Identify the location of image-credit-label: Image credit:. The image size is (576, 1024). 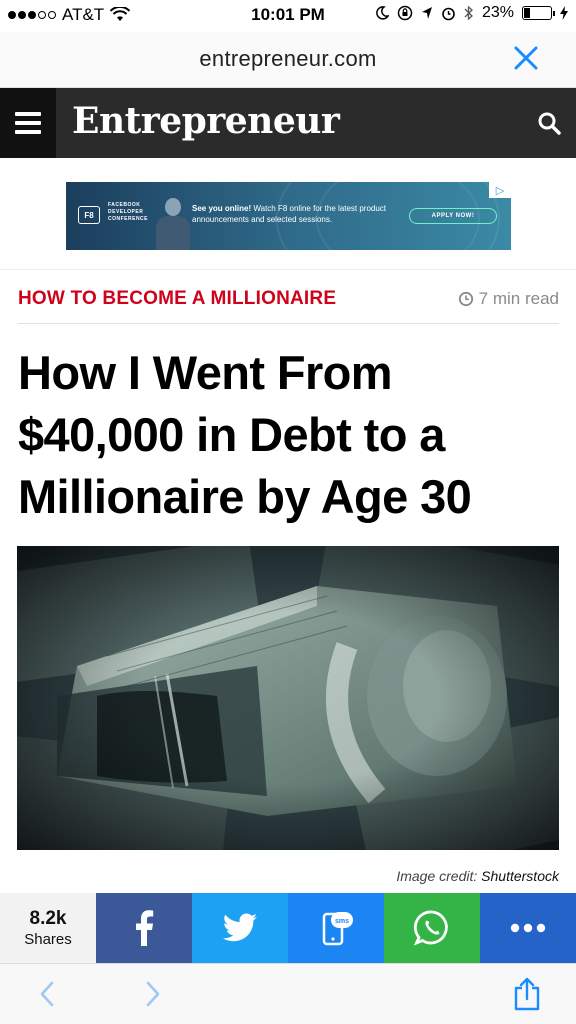
(437, 876).